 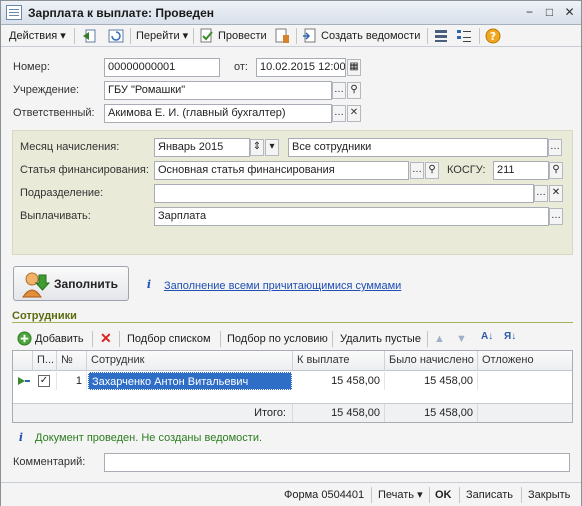 What do you see at coordinates (54, 113) in the screenshot?
I see `responsible-label: Ответственный:` at bounding box center [54, 113].